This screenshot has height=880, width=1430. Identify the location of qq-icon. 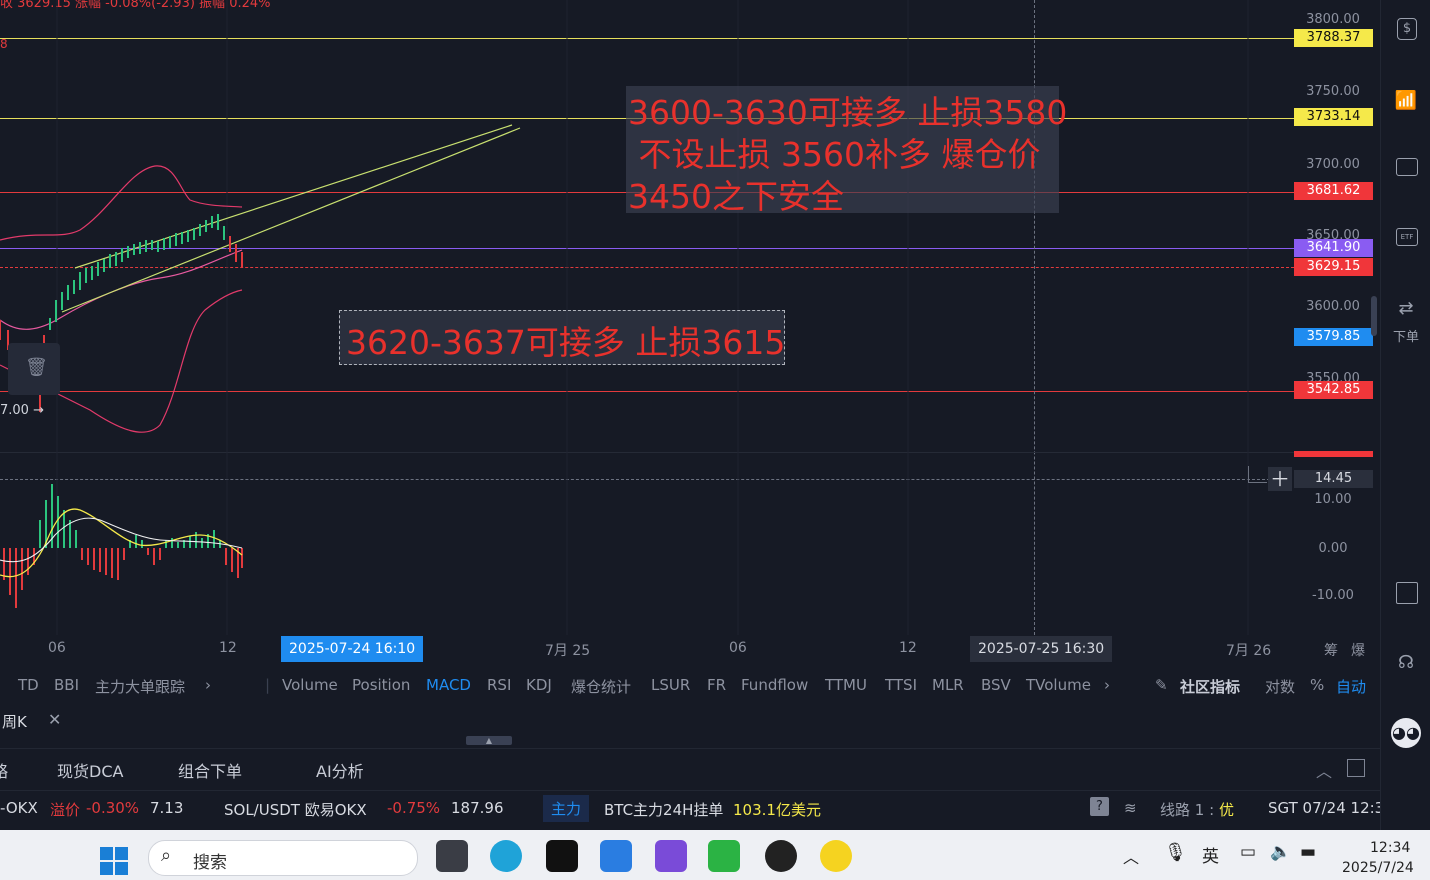
(562, 856).